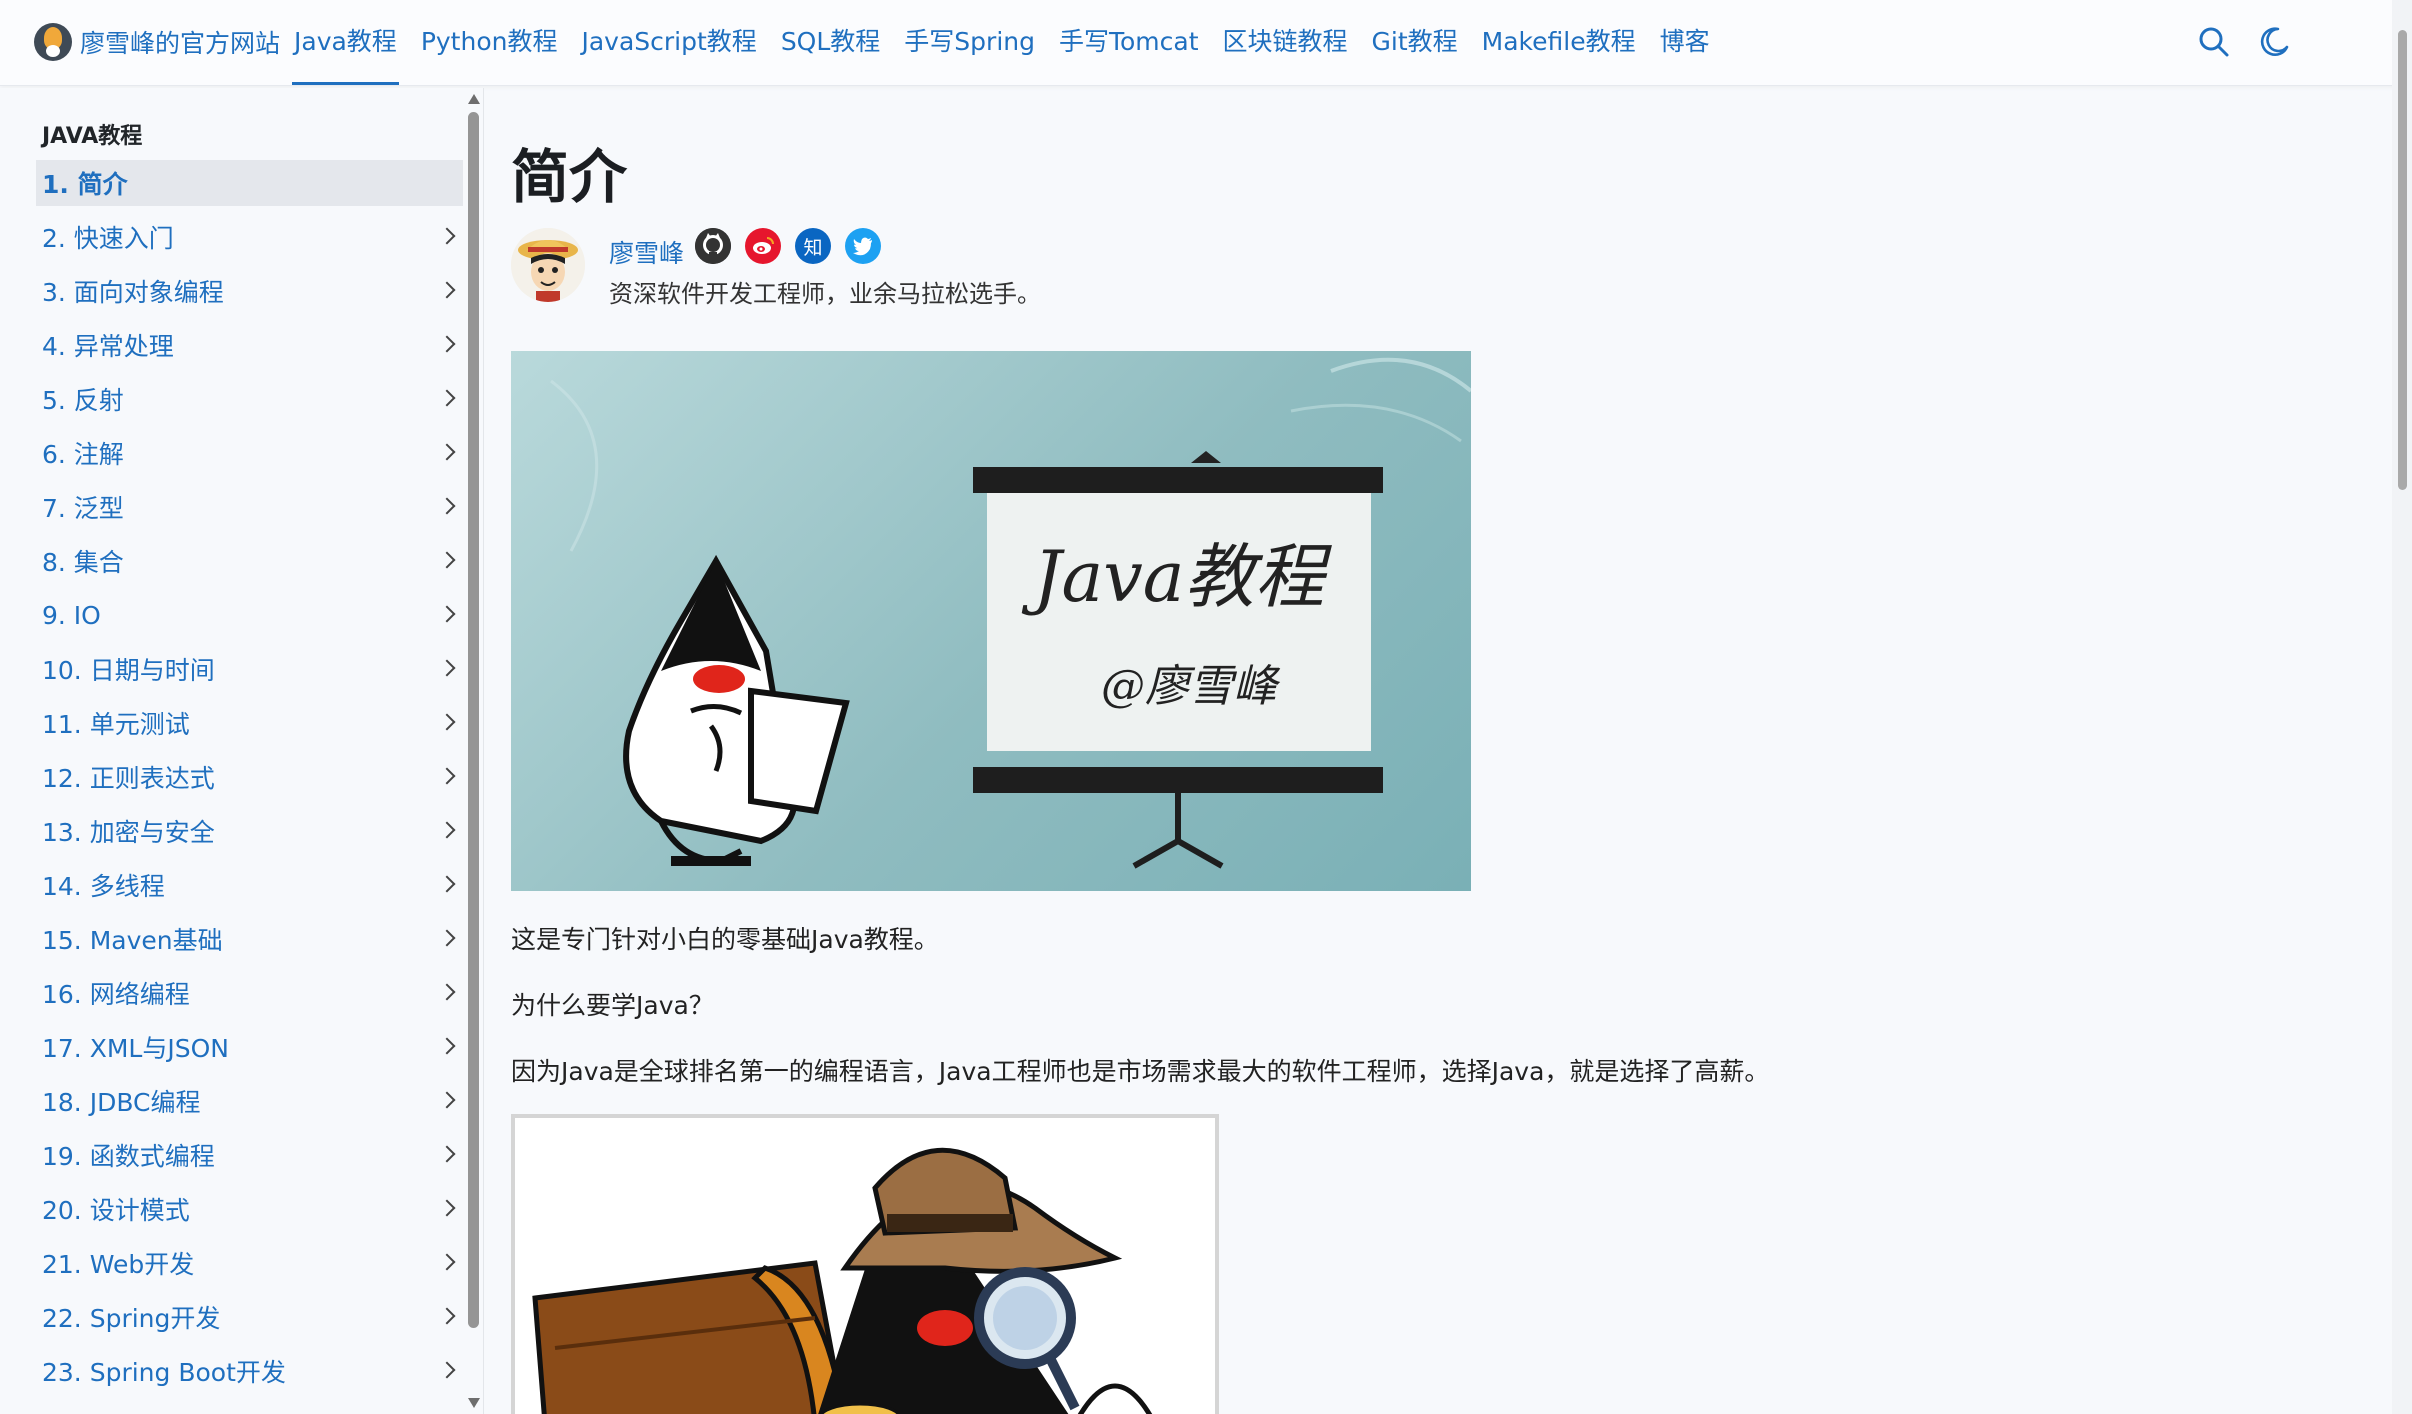 This screenshot has width=2412, height=1414. I want to click on toc-item-label: 9. IO, so click(71, 615).